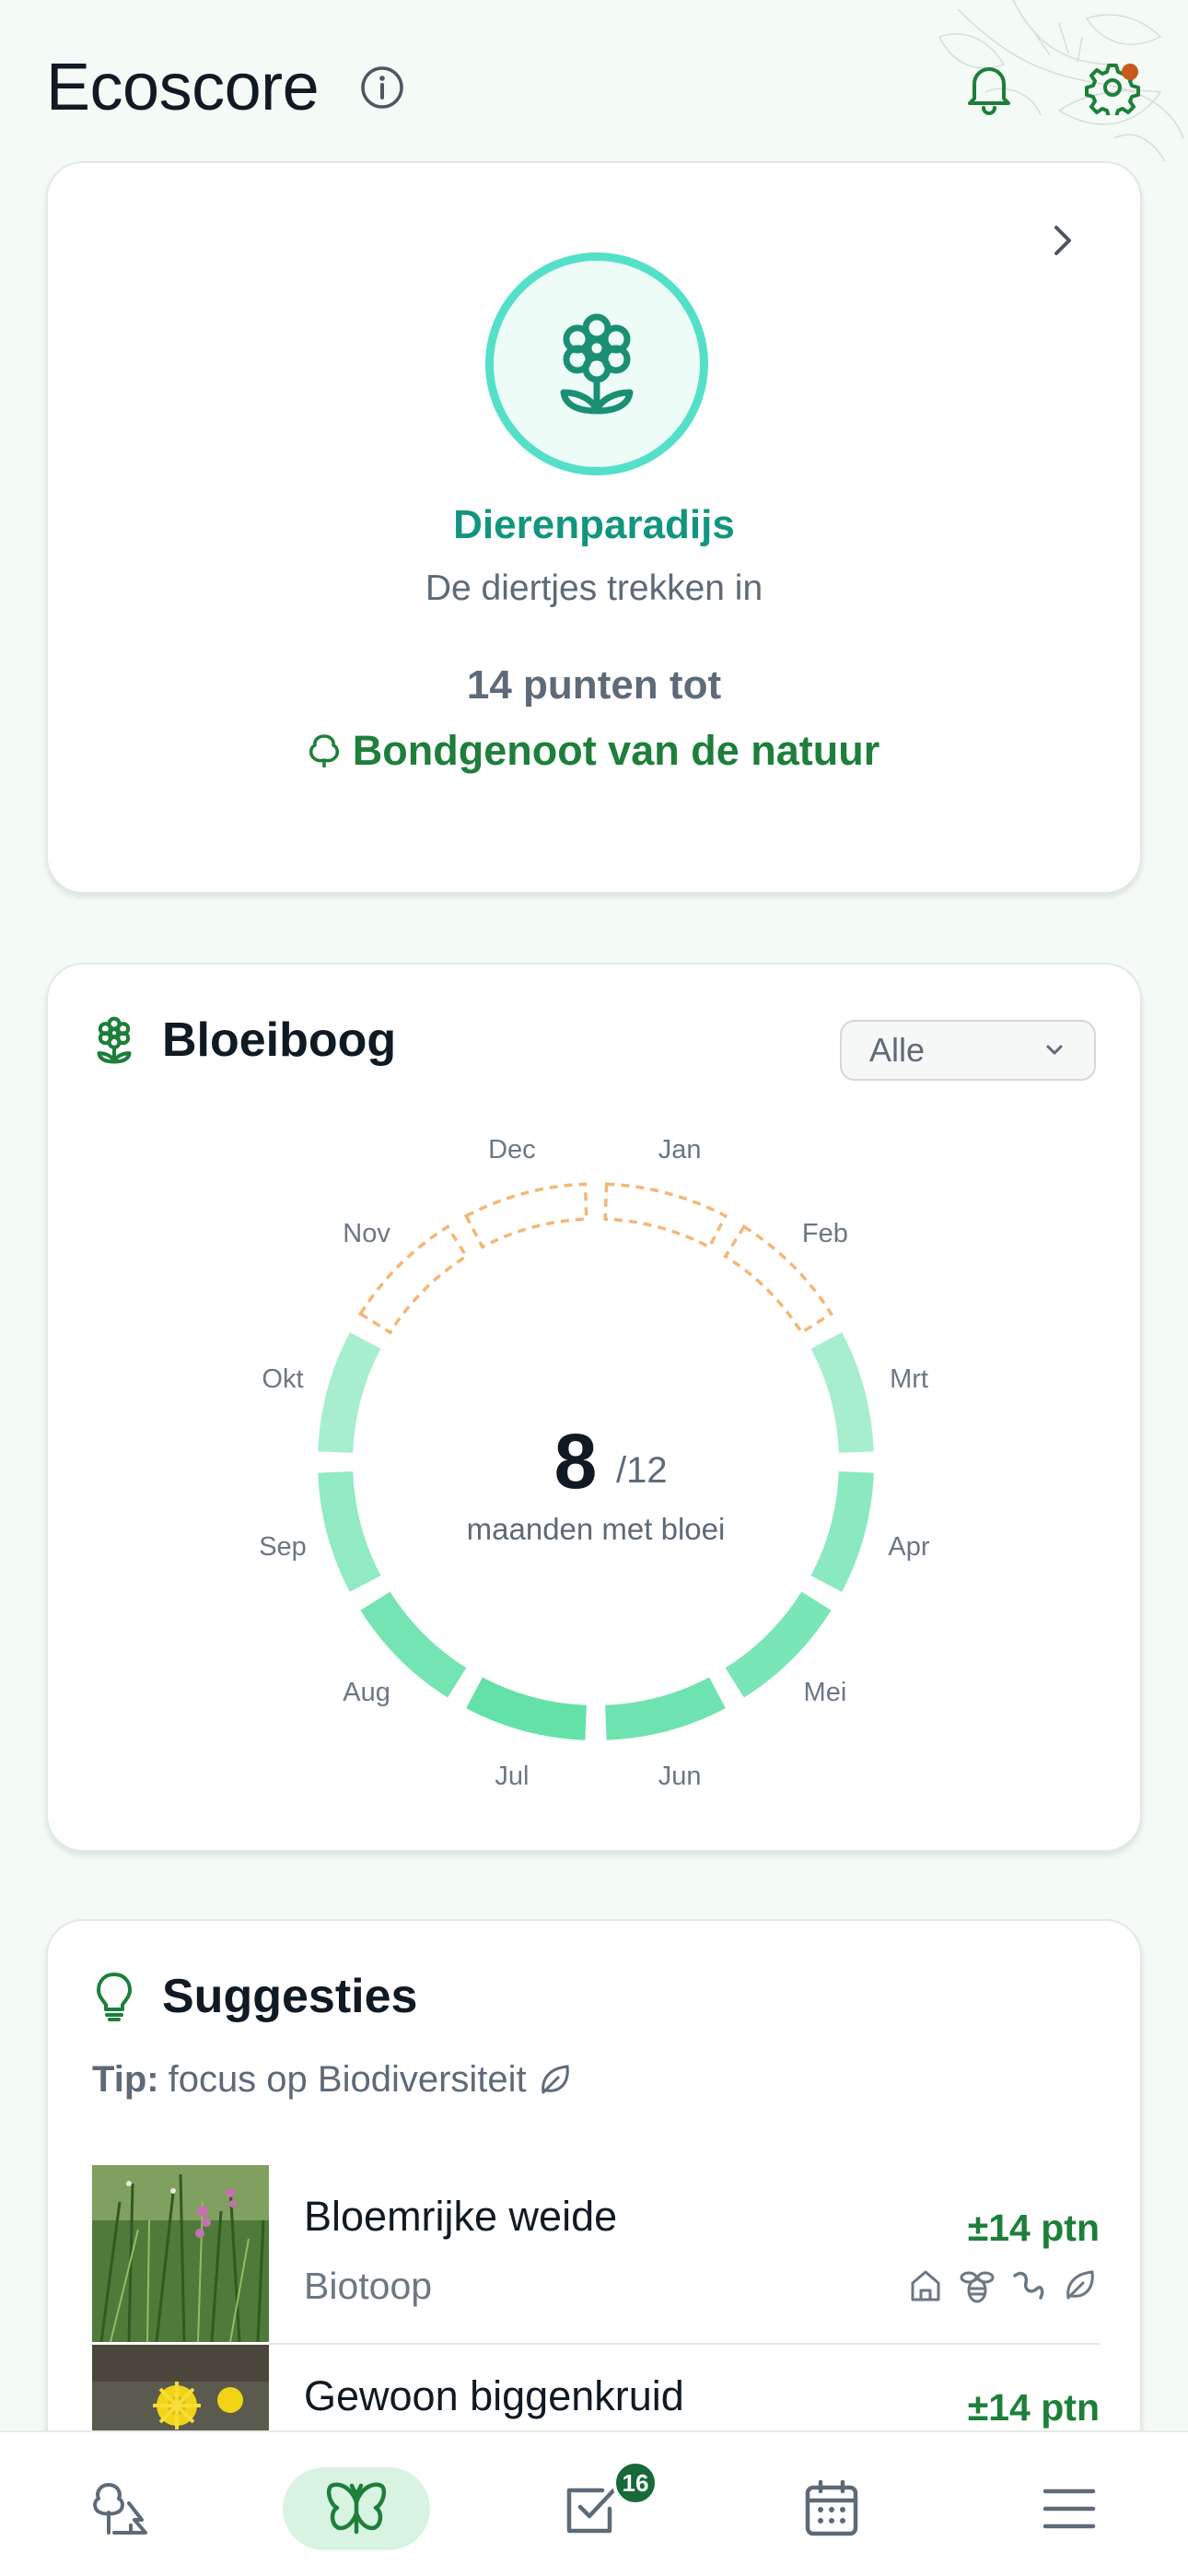 This screenshot has height=2576, width=1188. I want to click on bloom-filter-select: Alle, so click(968, 1050).